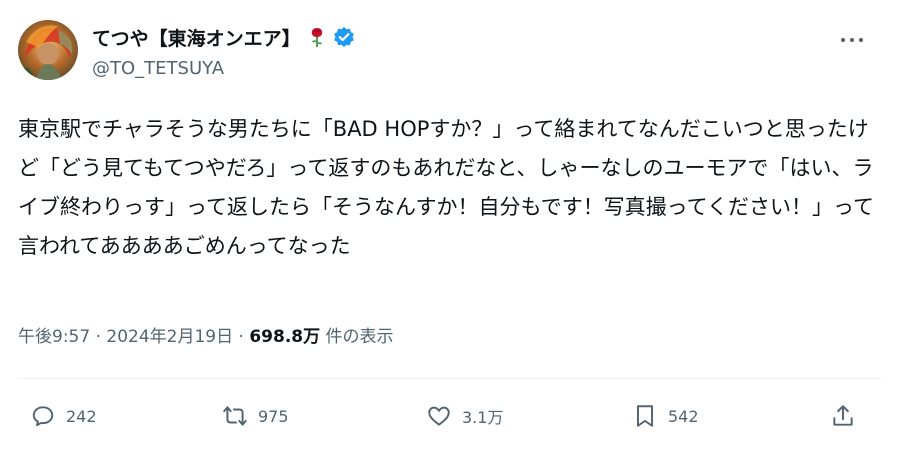 This screenshot has height=450, width=900. Describe the element at coordinates (223, 68) in the screenshot. I see `user-handle: @TO_TETSUYA` at that location.